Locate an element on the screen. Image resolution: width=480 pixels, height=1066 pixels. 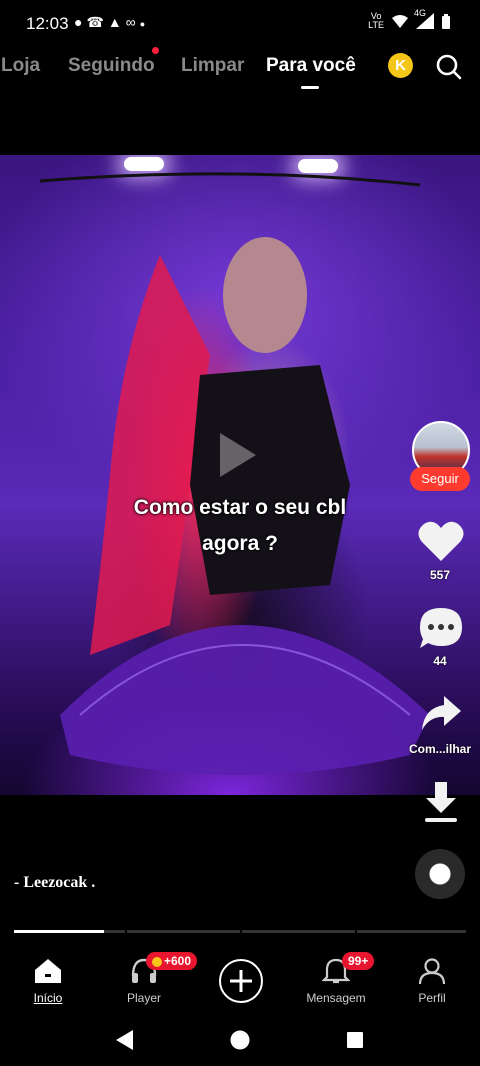
seguindo-notification-dot is located at coordinates (155, 50).